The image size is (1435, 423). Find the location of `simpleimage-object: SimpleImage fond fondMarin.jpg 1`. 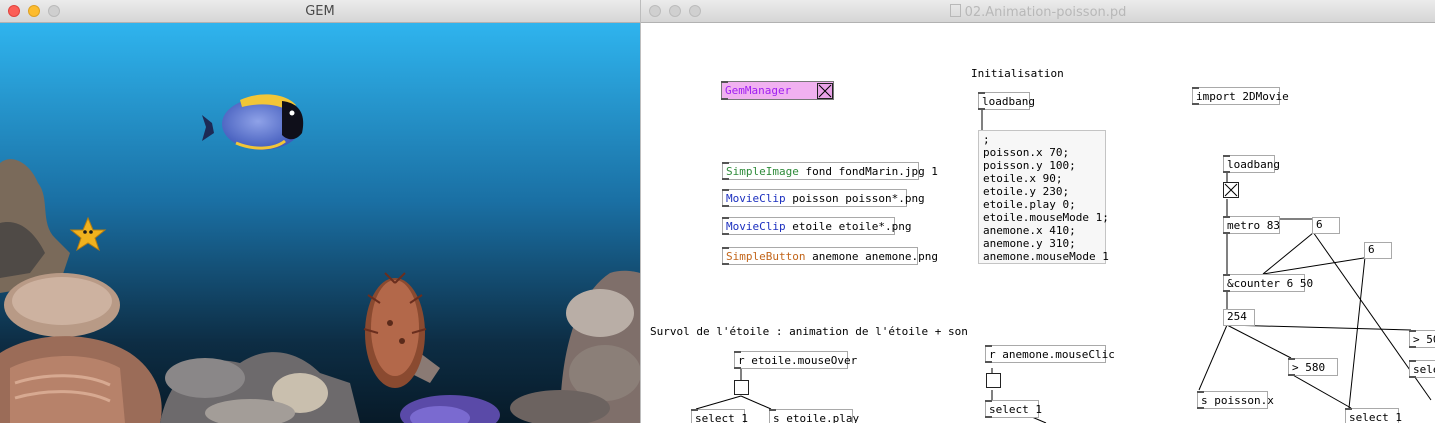

simpleimage-object: SimpleImage fond fondMarin.jpg 1 is located at coordinates (830, 171).